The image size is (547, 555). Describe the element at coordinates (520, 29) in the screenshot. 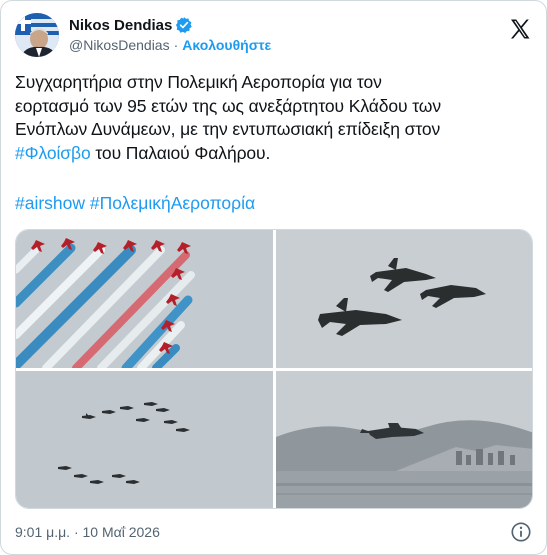

I see `x-logo-icon` at that location.